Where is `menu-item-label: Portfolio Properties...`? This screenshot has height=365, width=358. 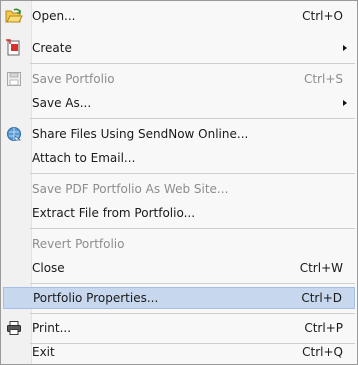
menu-item-label: Portfolio Properties... is located at coordinates (96, 298).